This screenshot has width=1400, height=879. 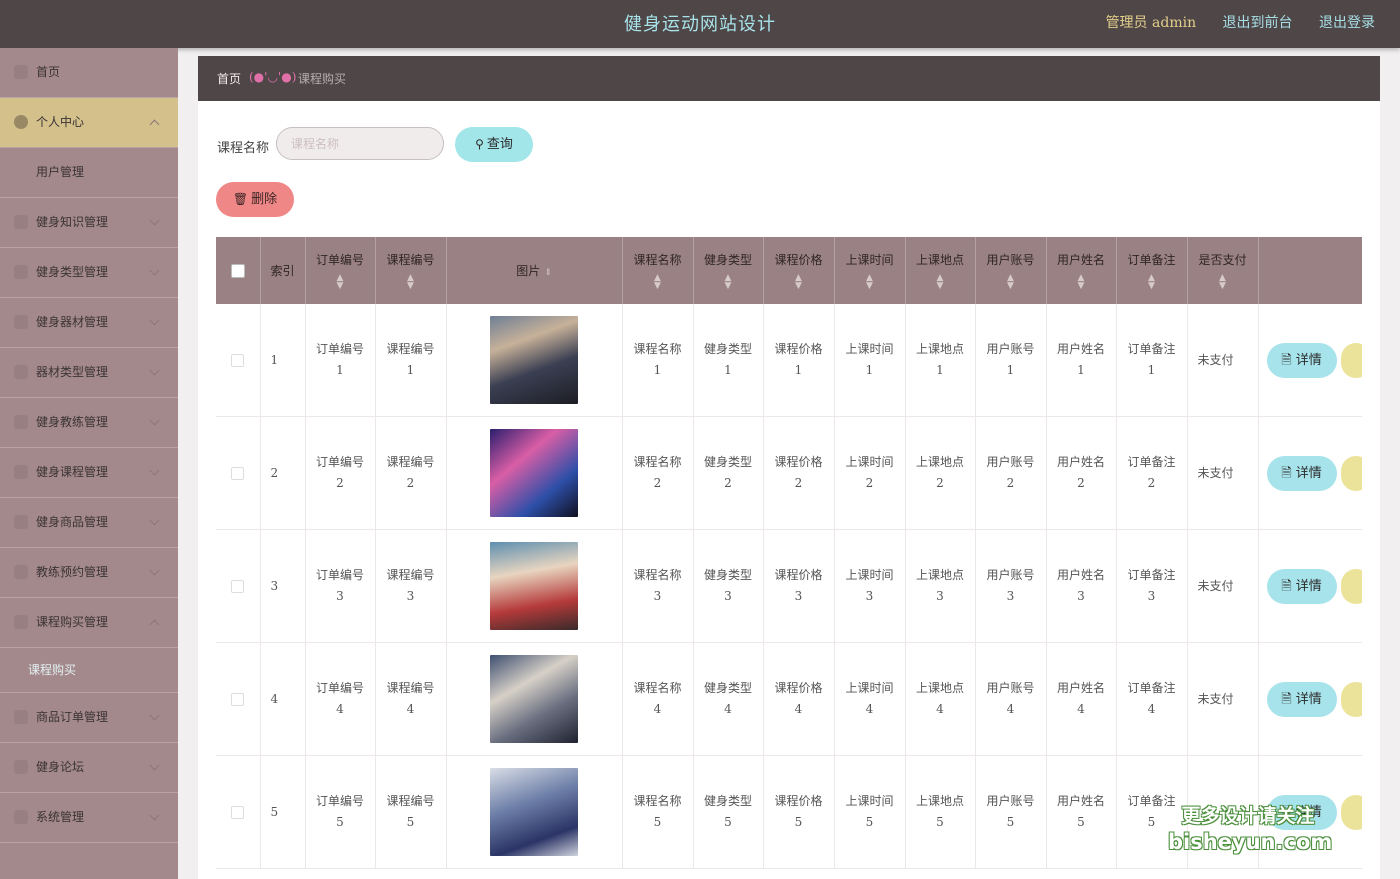 What do you see at coordinates (1258, 23) in the screenshot?
I see `back-to-front-link: 退出到前台` at bounding box center [1258, 23].